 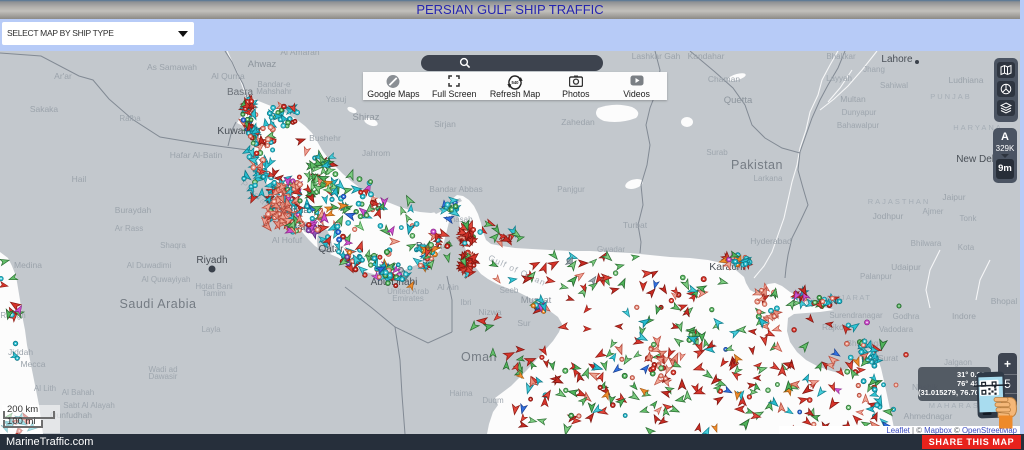 I want to click on svg-text: Hyderabad, so click(x=771, y=241).